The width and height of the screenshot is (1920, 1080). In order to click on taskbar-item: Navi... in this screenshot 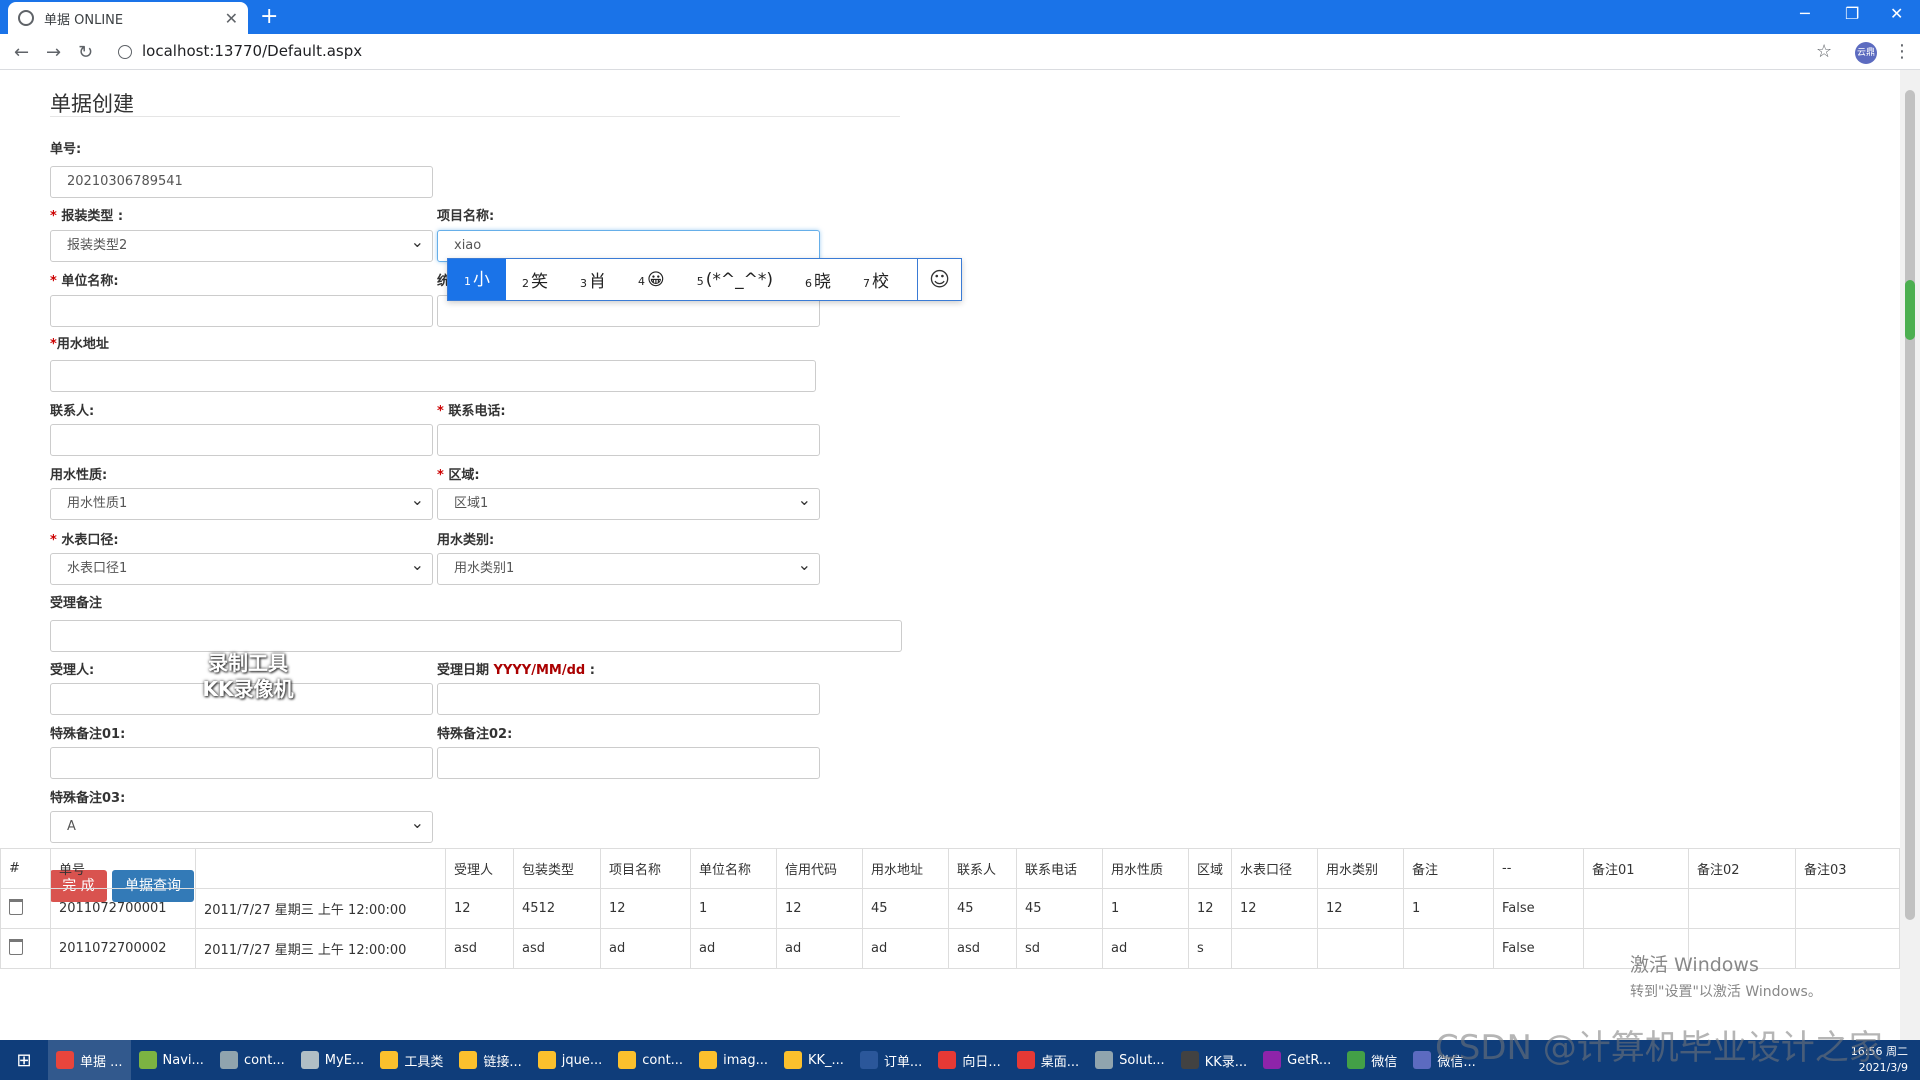, I will do `click(171, 1060)`.